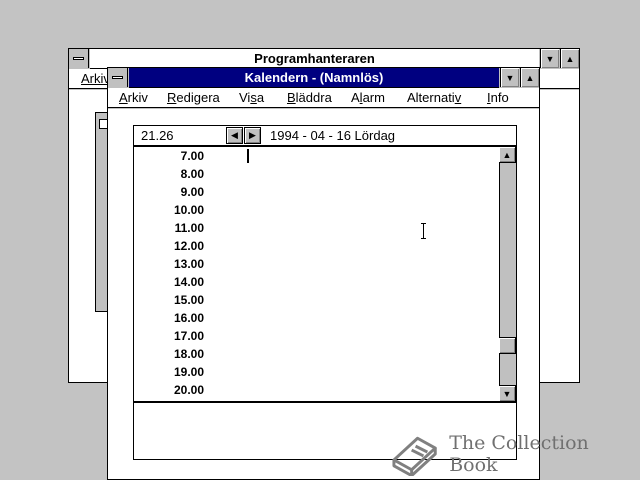  I want to click on text-cursor, so click(248, 156).